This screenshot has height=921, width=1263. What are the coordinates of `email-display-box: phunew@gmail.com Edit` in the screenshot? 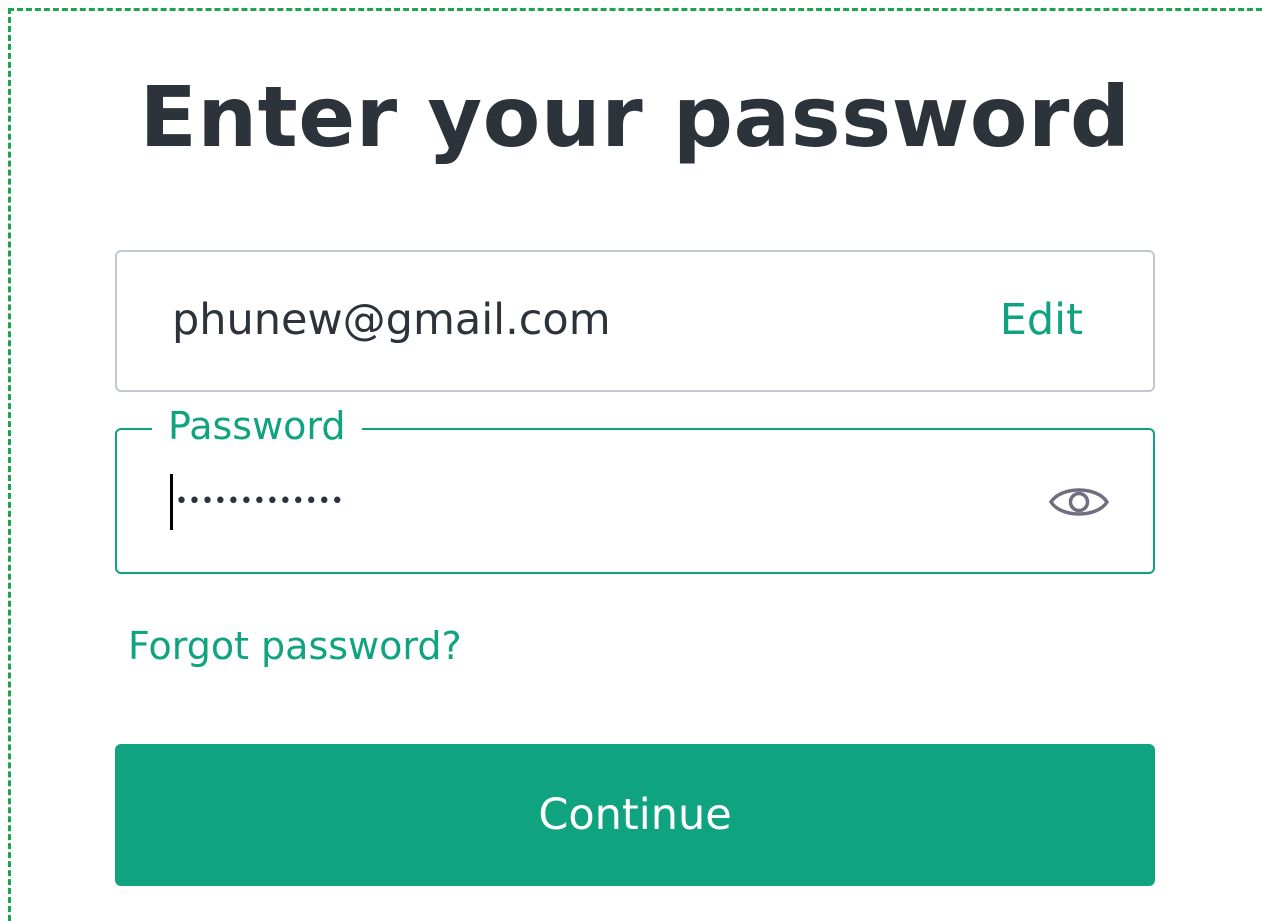 It's located at (635, 321).